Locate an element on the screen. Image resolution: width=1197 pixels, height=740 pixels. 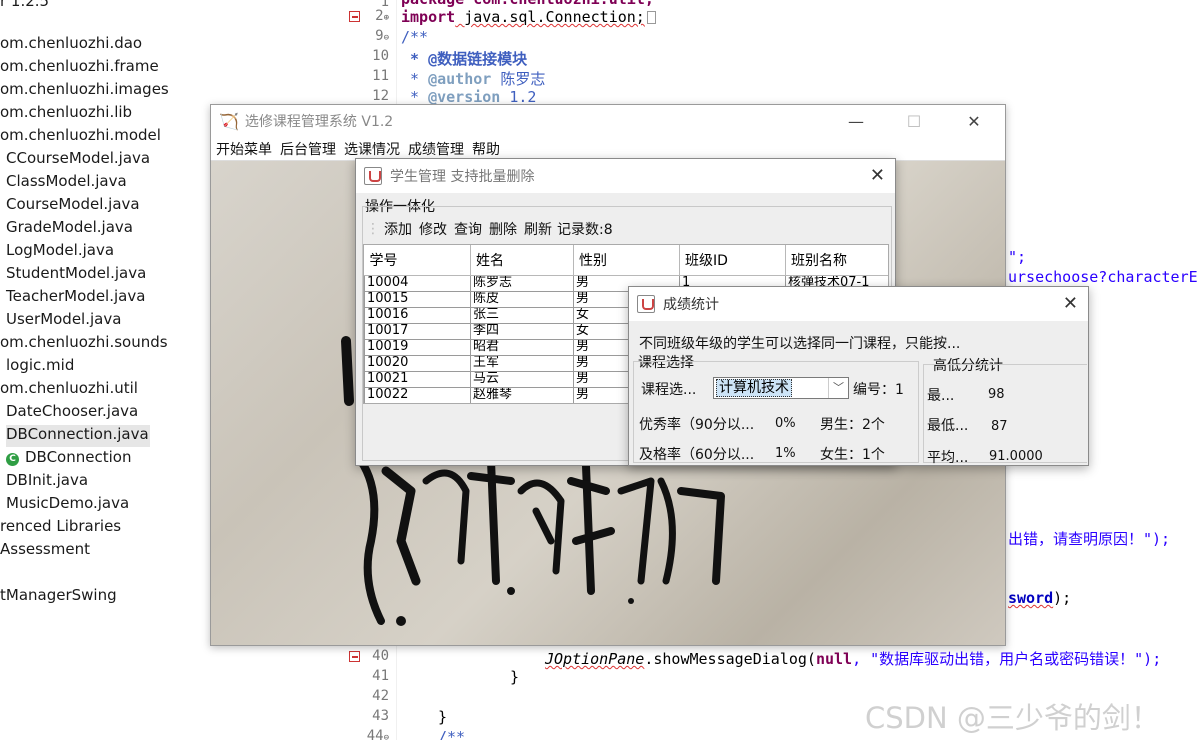
max-score-value: 98 is located at coordinates (996, 394).